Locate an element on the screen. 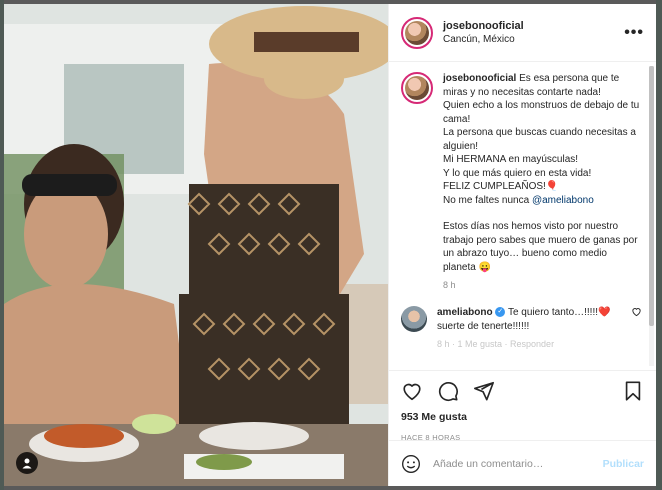  caption-timestamp: 8 h is located at coordinates (542, 285).